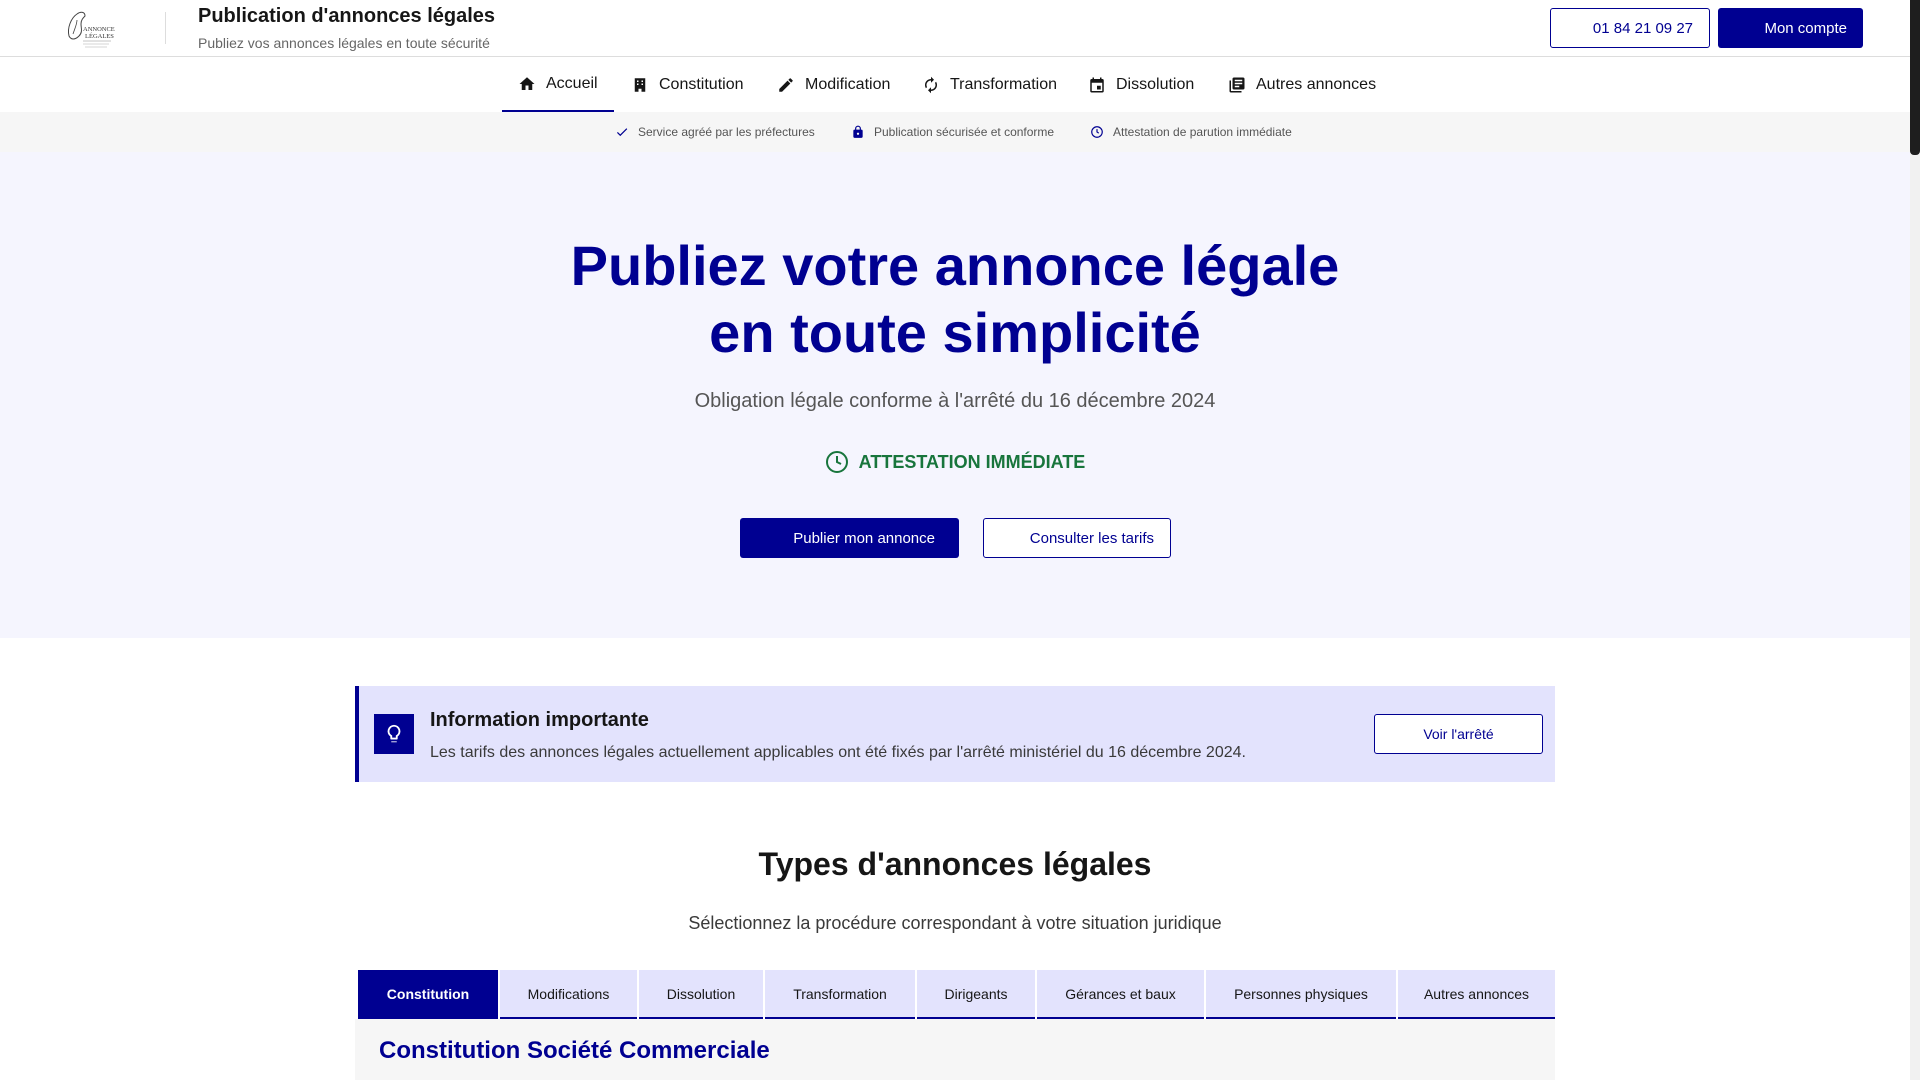 The width and height of the screenshot is (1920, 1080). I want to click on trust-item-attestation: Attestation de parution immédiate, so click(1191, 132).